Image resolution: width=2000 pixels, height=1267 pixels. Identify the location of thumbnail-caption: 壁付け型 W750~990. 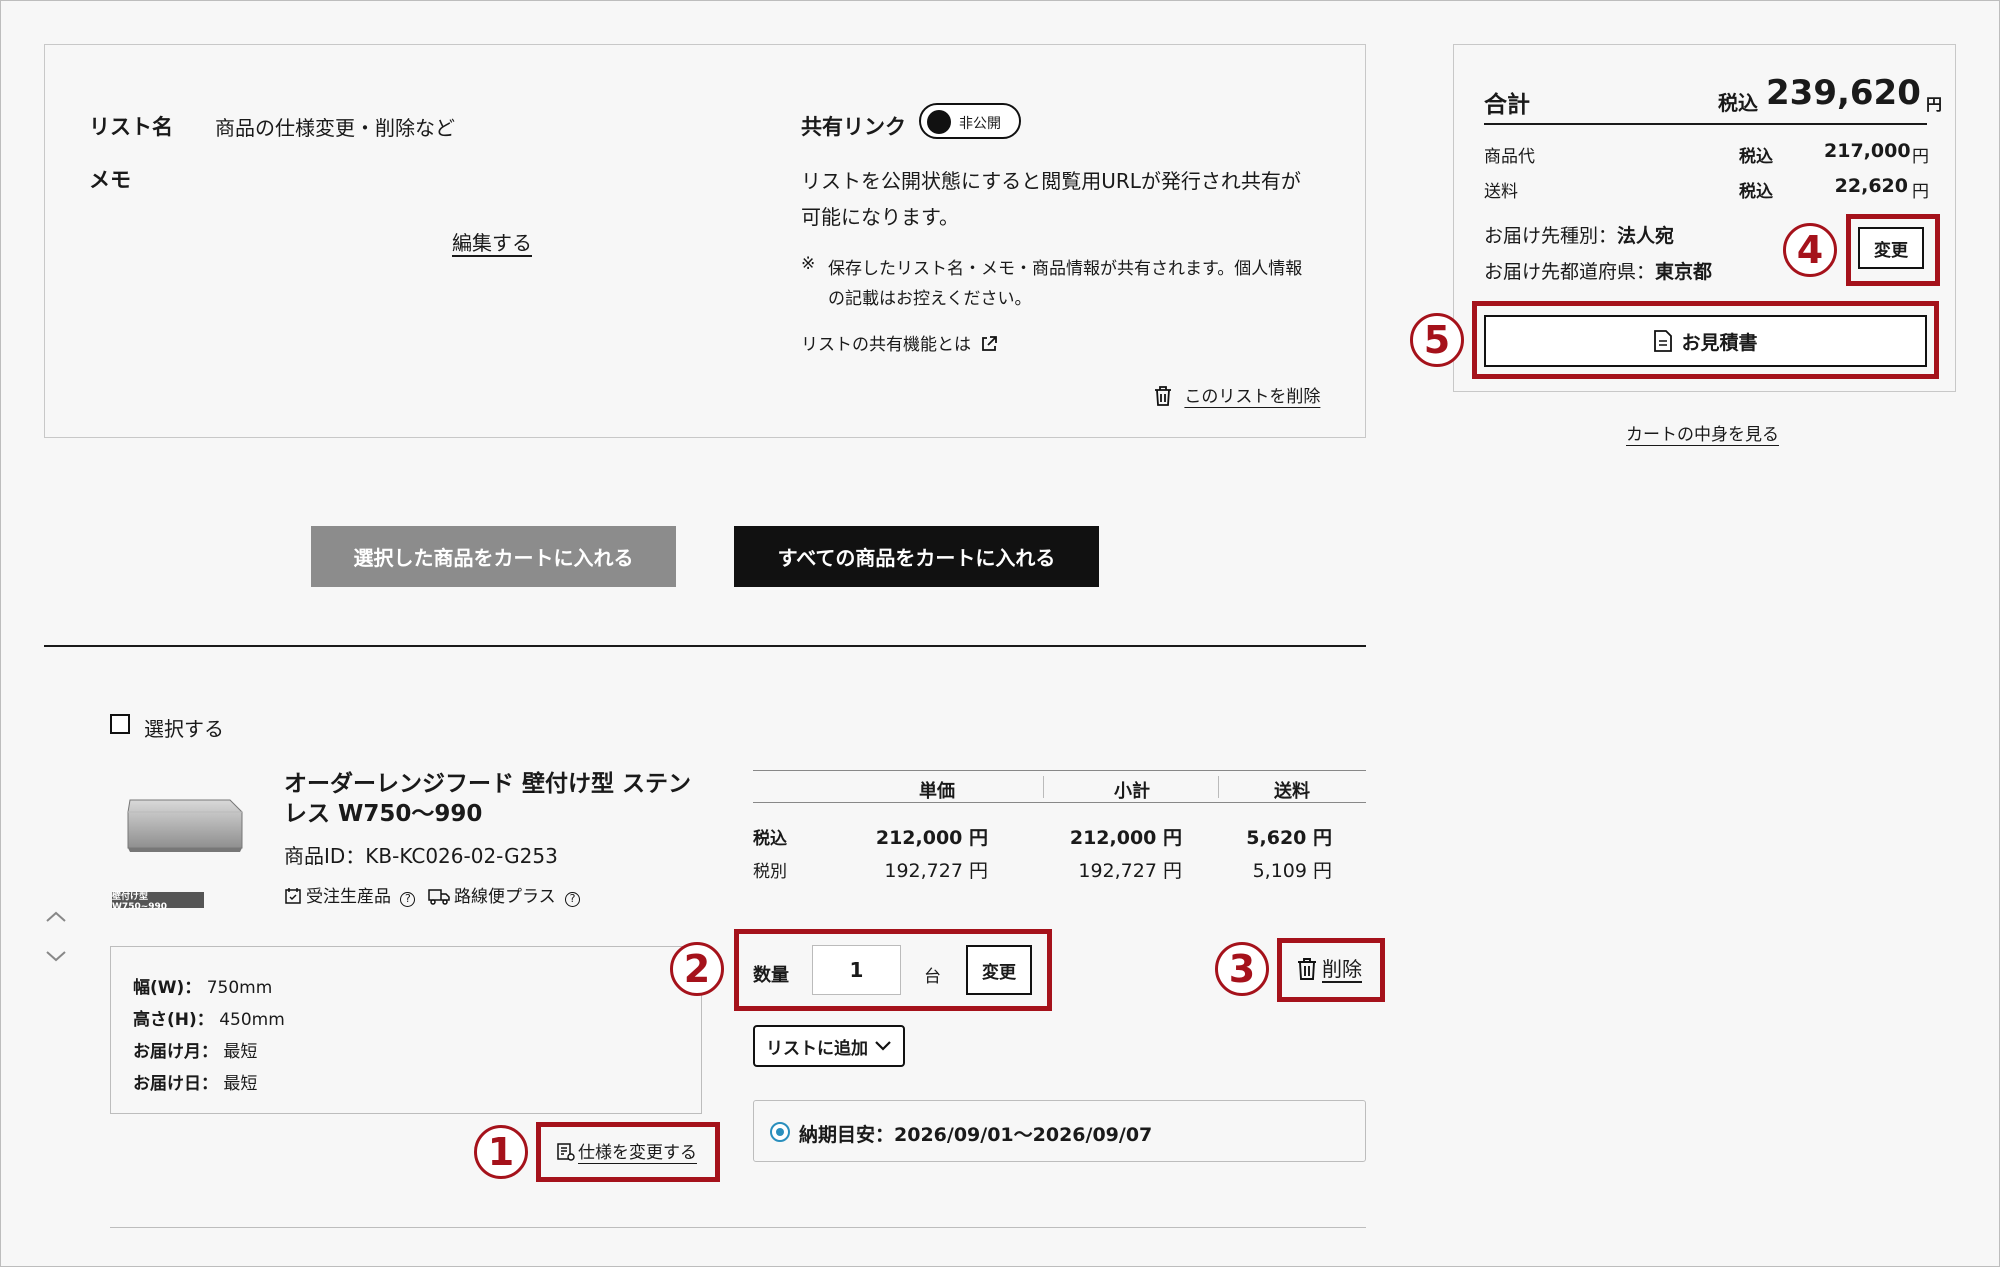
(158, 902).